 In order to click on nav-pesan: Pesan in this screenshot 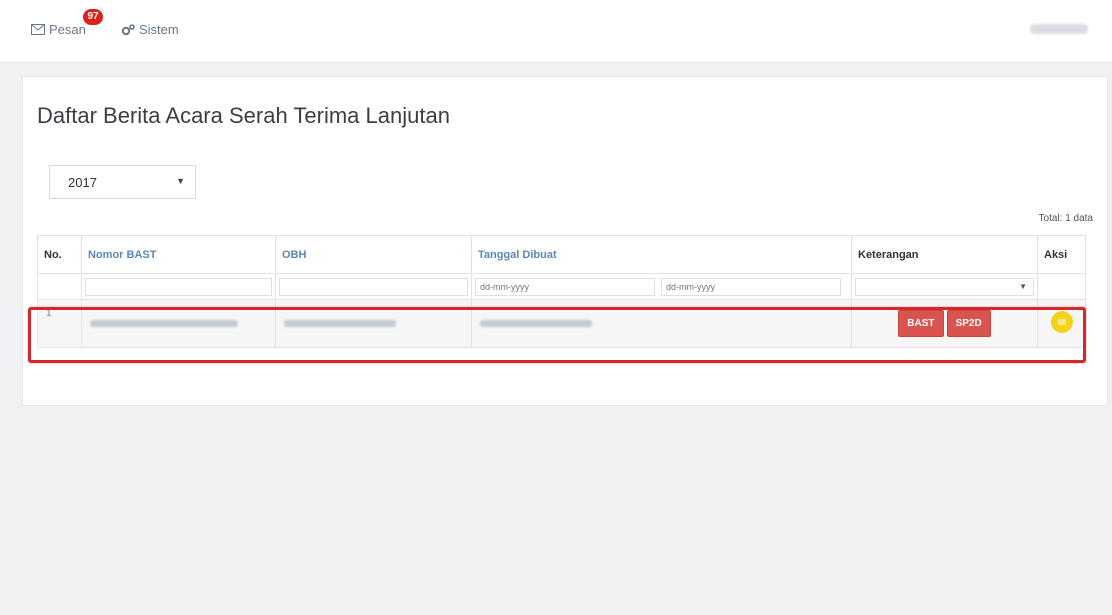, I will do `click(58, 29)`.